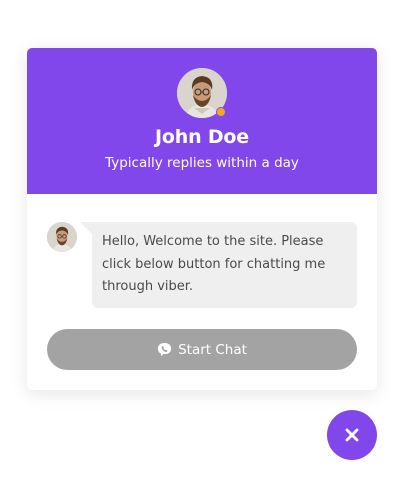 The height and width of the screenshot is (480, 400). What do you see at coordinates (221, 112) in the screenshot?
I see `online-status-dot` at bounding box center [221, 112].